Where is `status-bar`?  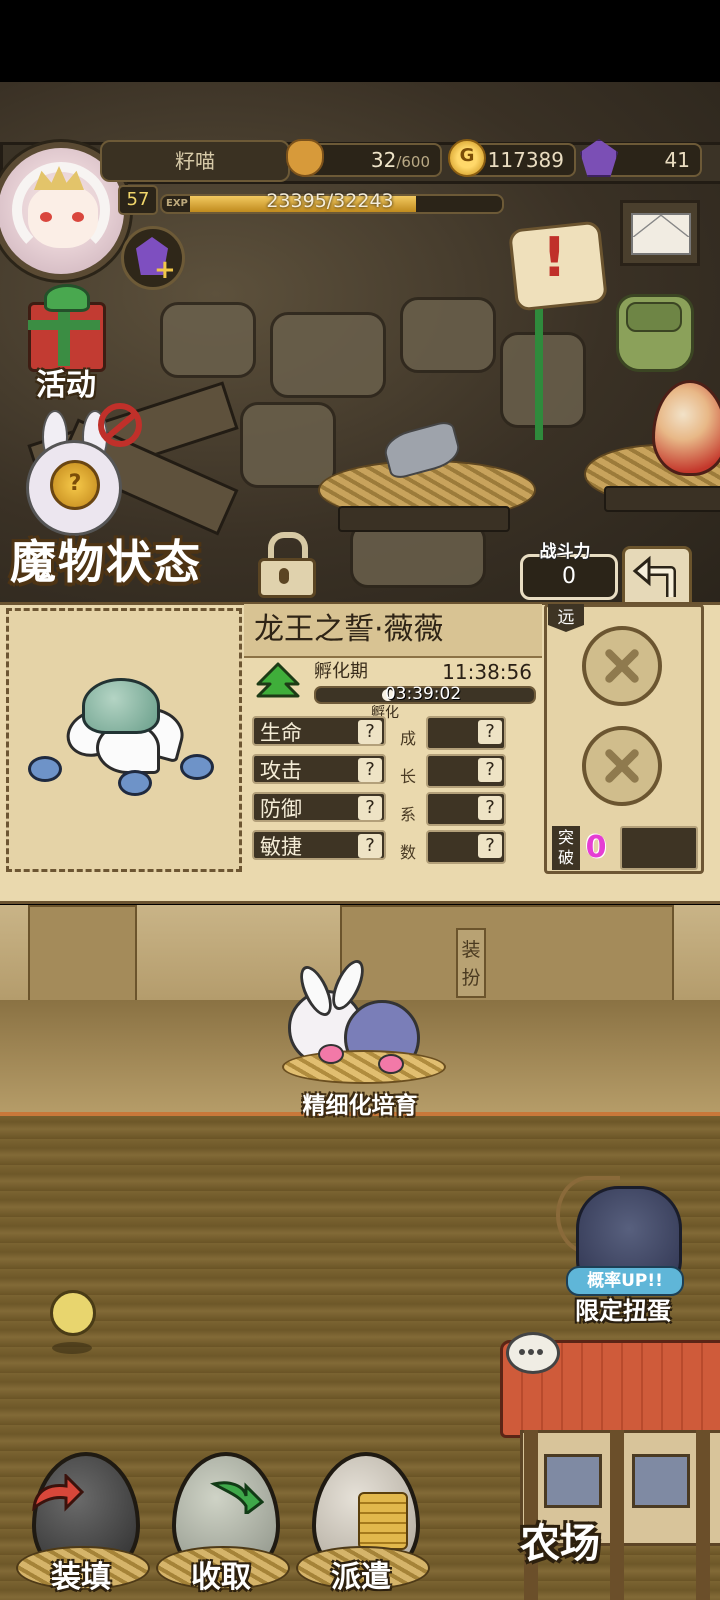
status-bar is located at coordinates (360, 41).